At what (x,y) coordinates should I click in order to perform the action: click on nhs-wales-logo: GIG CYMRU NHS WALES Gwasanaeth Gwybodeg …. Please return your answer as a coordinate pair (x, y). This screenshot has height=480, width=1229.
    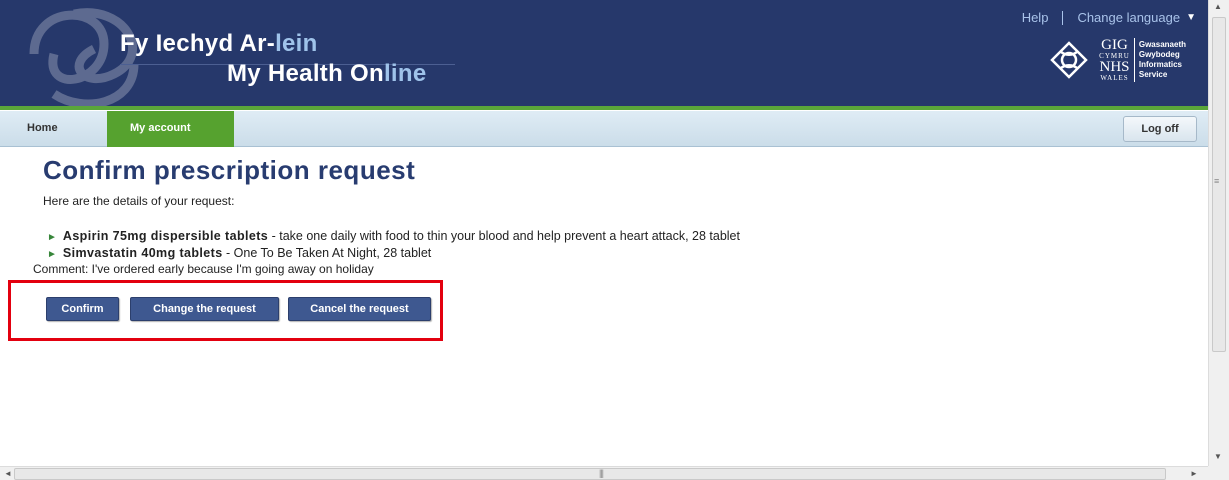
    Looking at the image, I should click on (1117, 60).